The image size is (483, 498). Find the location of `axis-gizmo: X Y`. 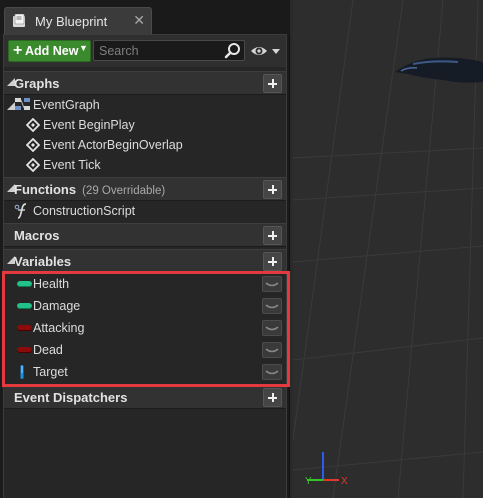

axis-gizmo: X Y is located at coordinates (326, 469).